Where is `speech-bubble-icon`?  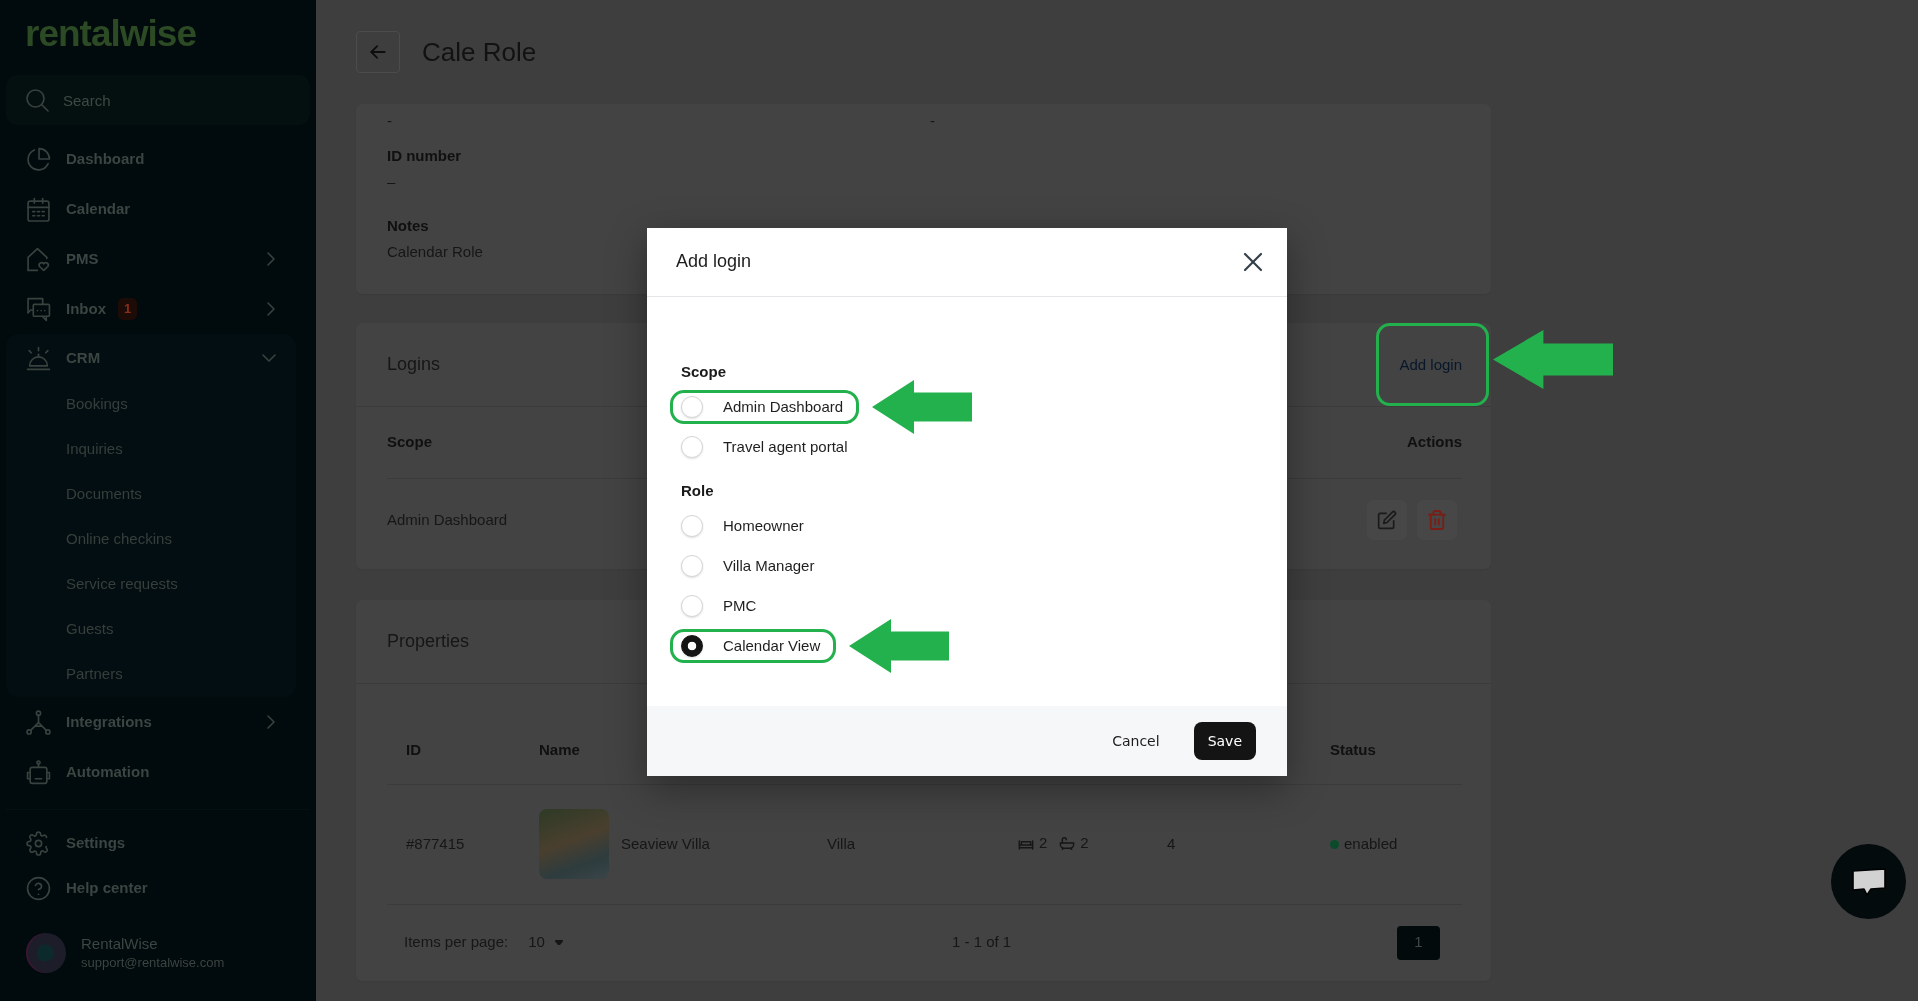
speech-bubble-icon is located at coordinates (1868, 881).